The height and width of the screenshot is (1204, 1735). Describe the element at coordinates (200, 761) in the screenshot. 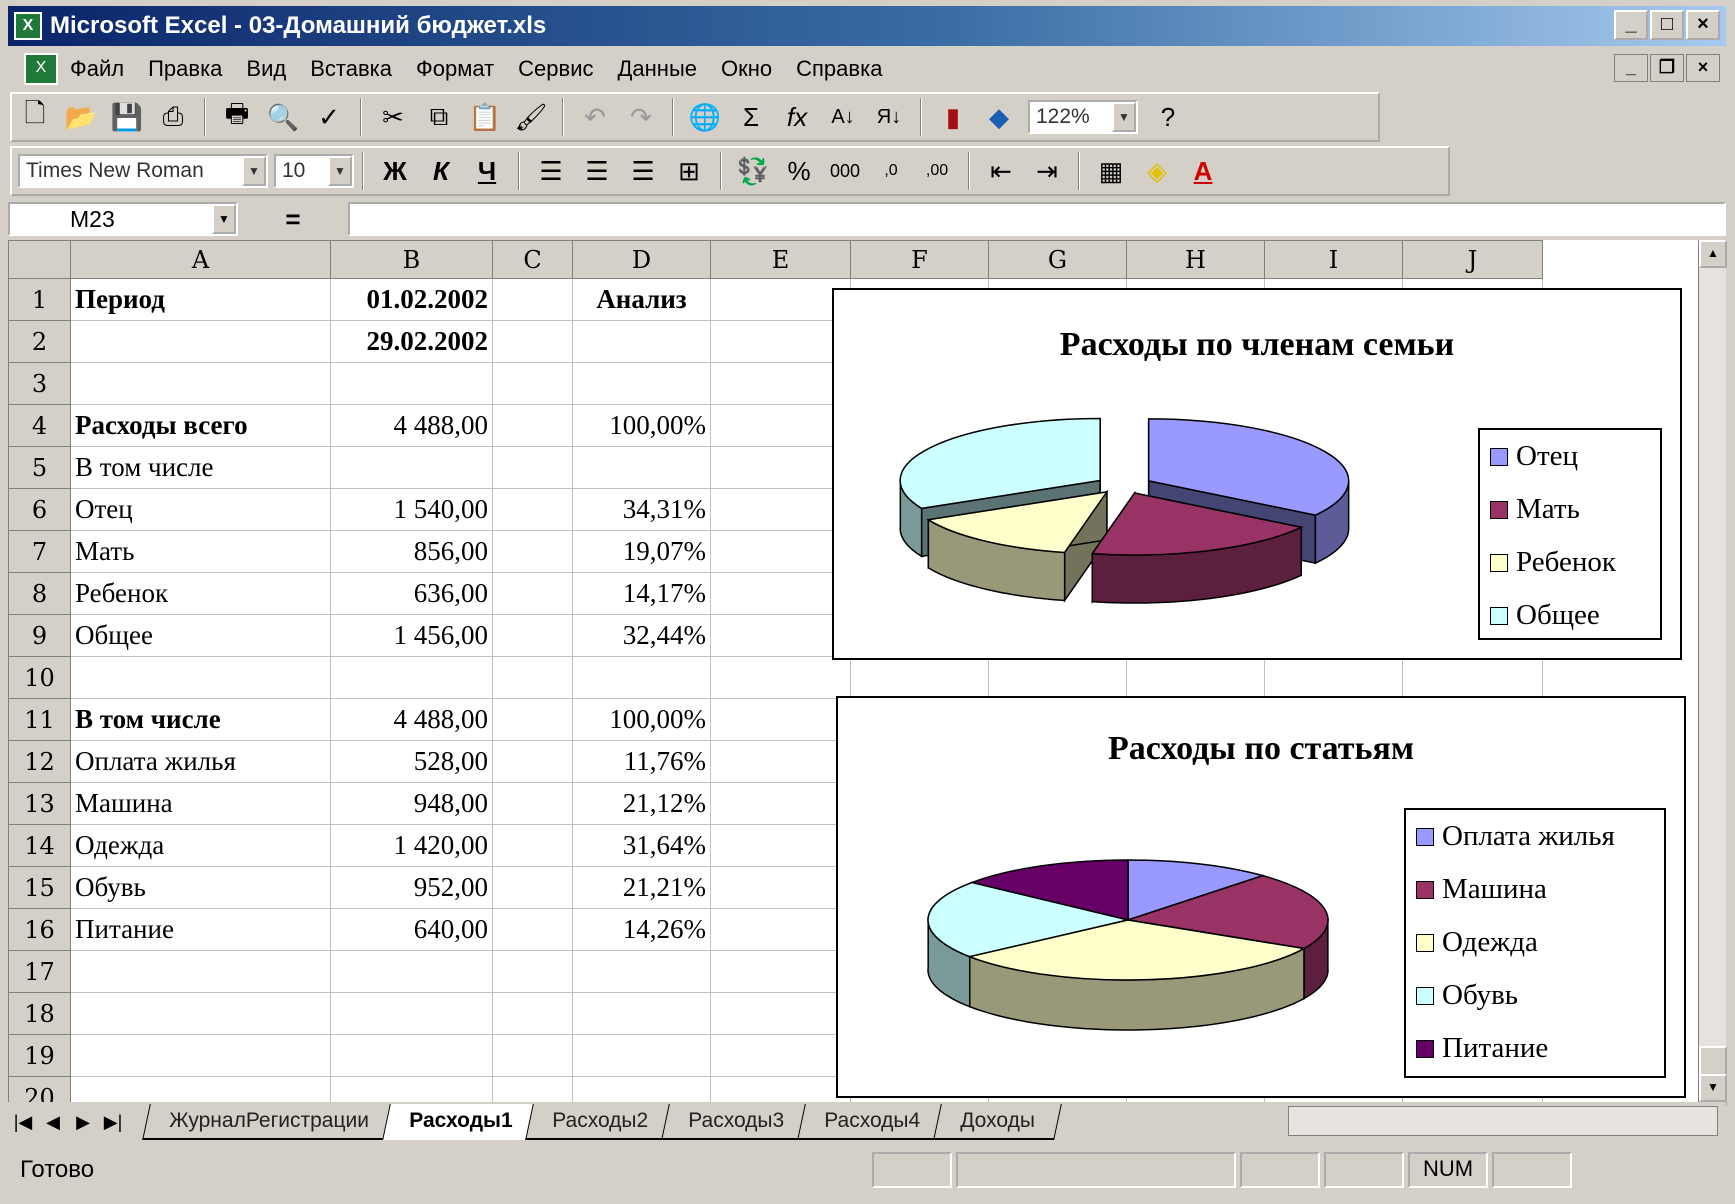

I see `cell-label: Оплата жилья` at that location.